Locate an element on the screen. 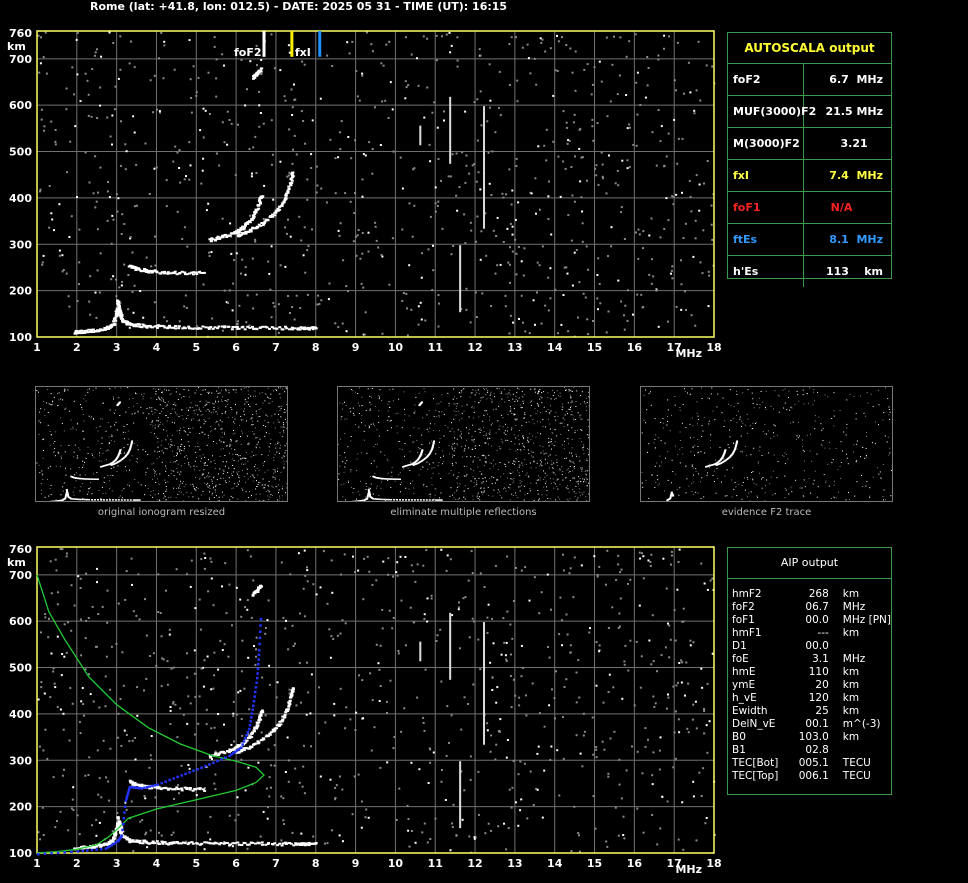 Image resolution: width=968 pixels, height=883 pixels. thumbnail-caption: evidence F2 trace is located at coordinates (766, 512).